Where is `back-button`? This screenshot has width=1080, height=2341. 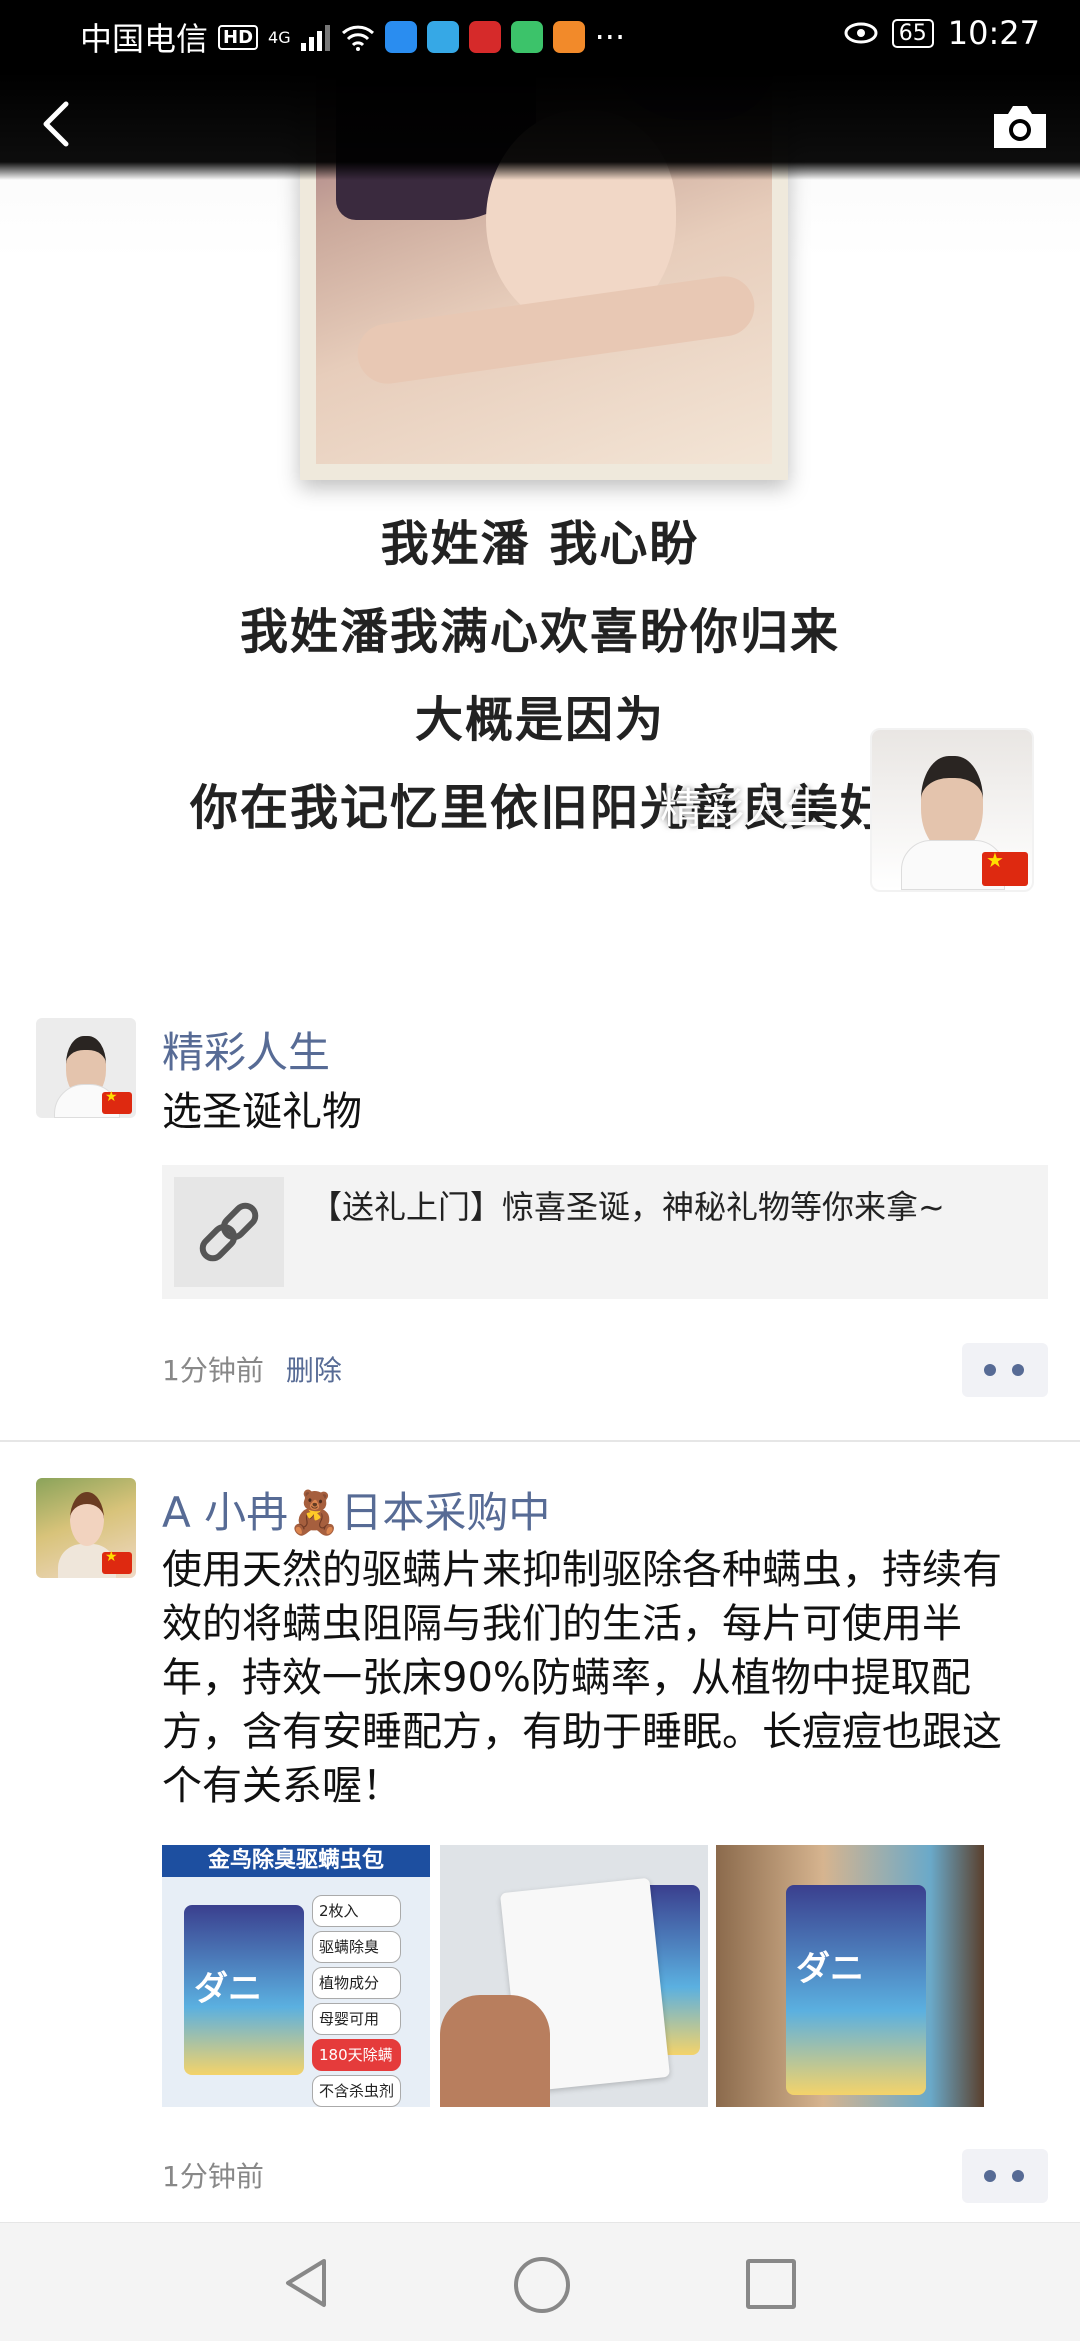
back-button is located at coordinates (58, 124).